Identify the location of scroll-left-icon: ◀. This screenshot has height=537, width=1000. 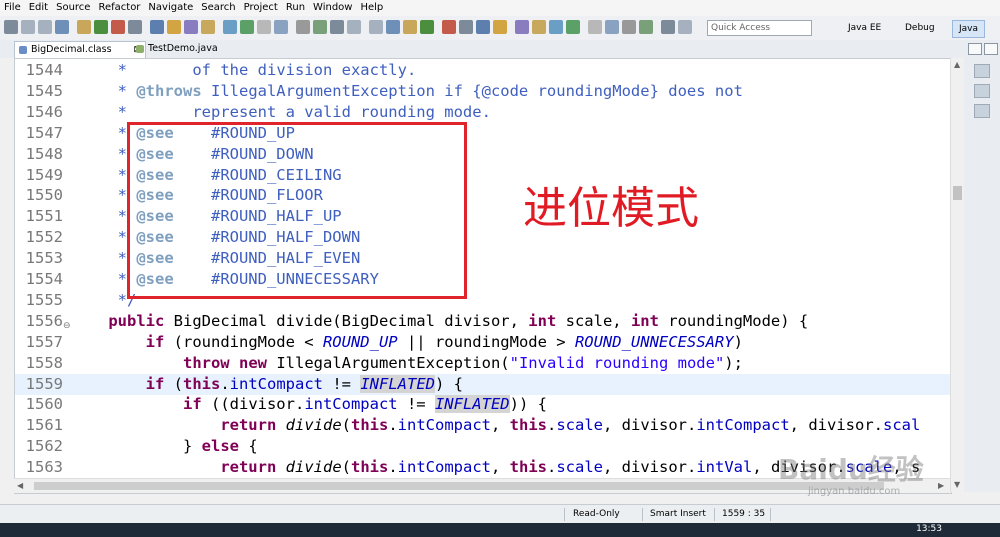
(20, 485).